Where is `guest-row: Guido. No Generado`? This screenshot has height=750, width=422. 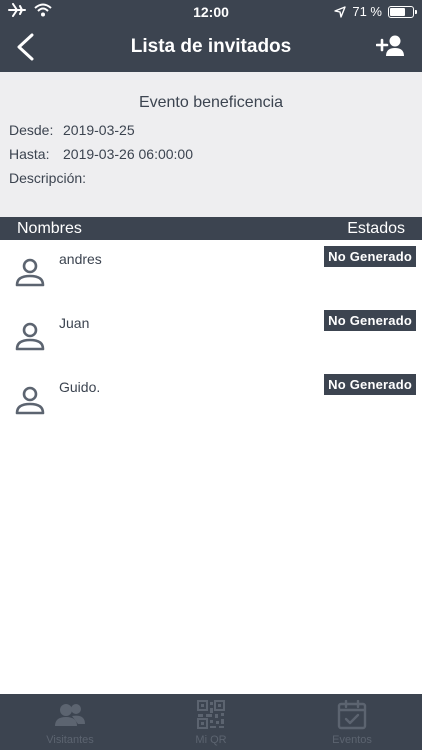 guest-row: Guido. No Generado is located at coordinates (211, 400).